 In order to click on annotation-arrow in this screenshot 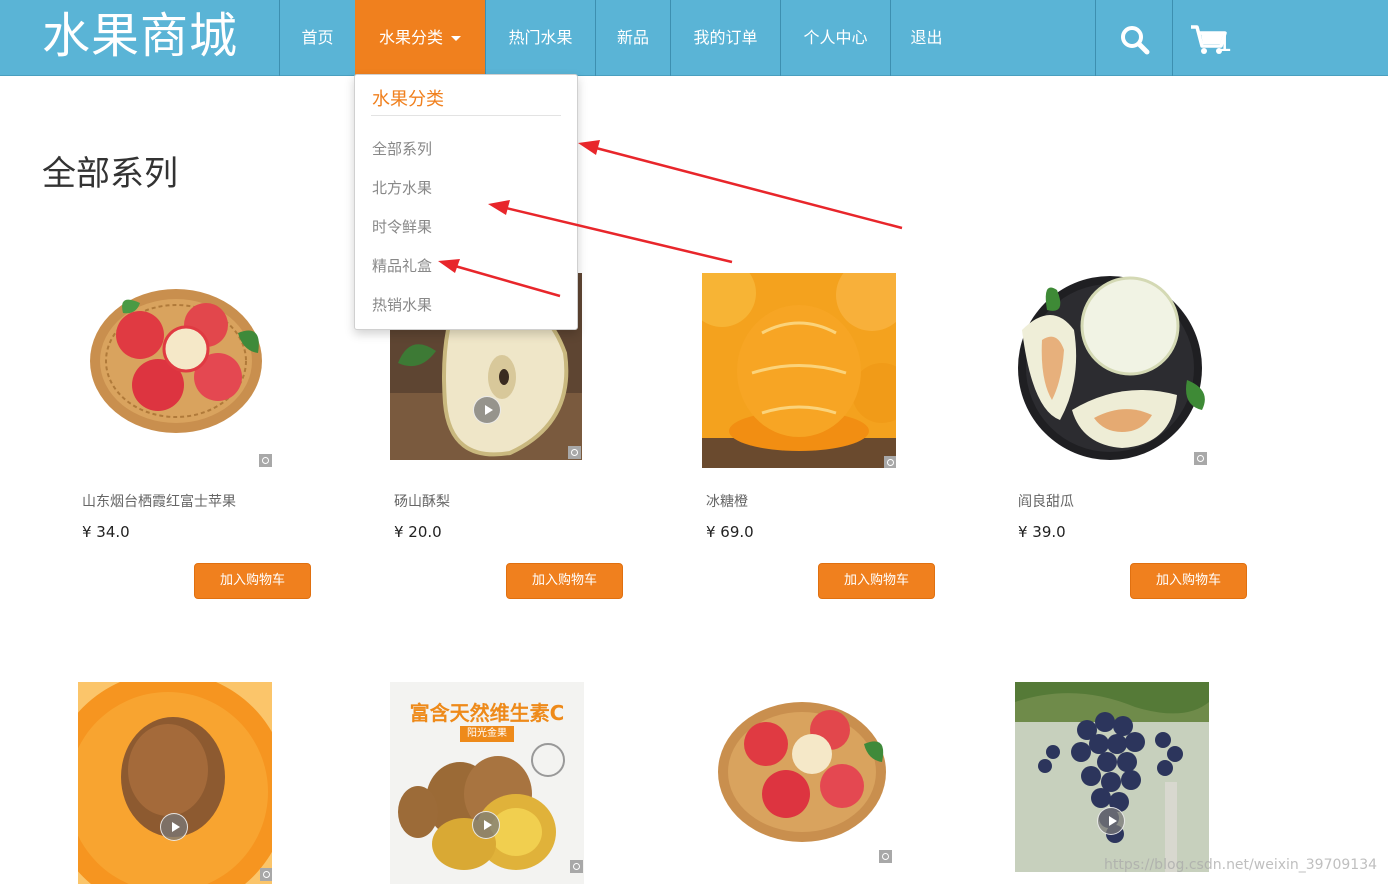, I will do `click(749, 188)`.